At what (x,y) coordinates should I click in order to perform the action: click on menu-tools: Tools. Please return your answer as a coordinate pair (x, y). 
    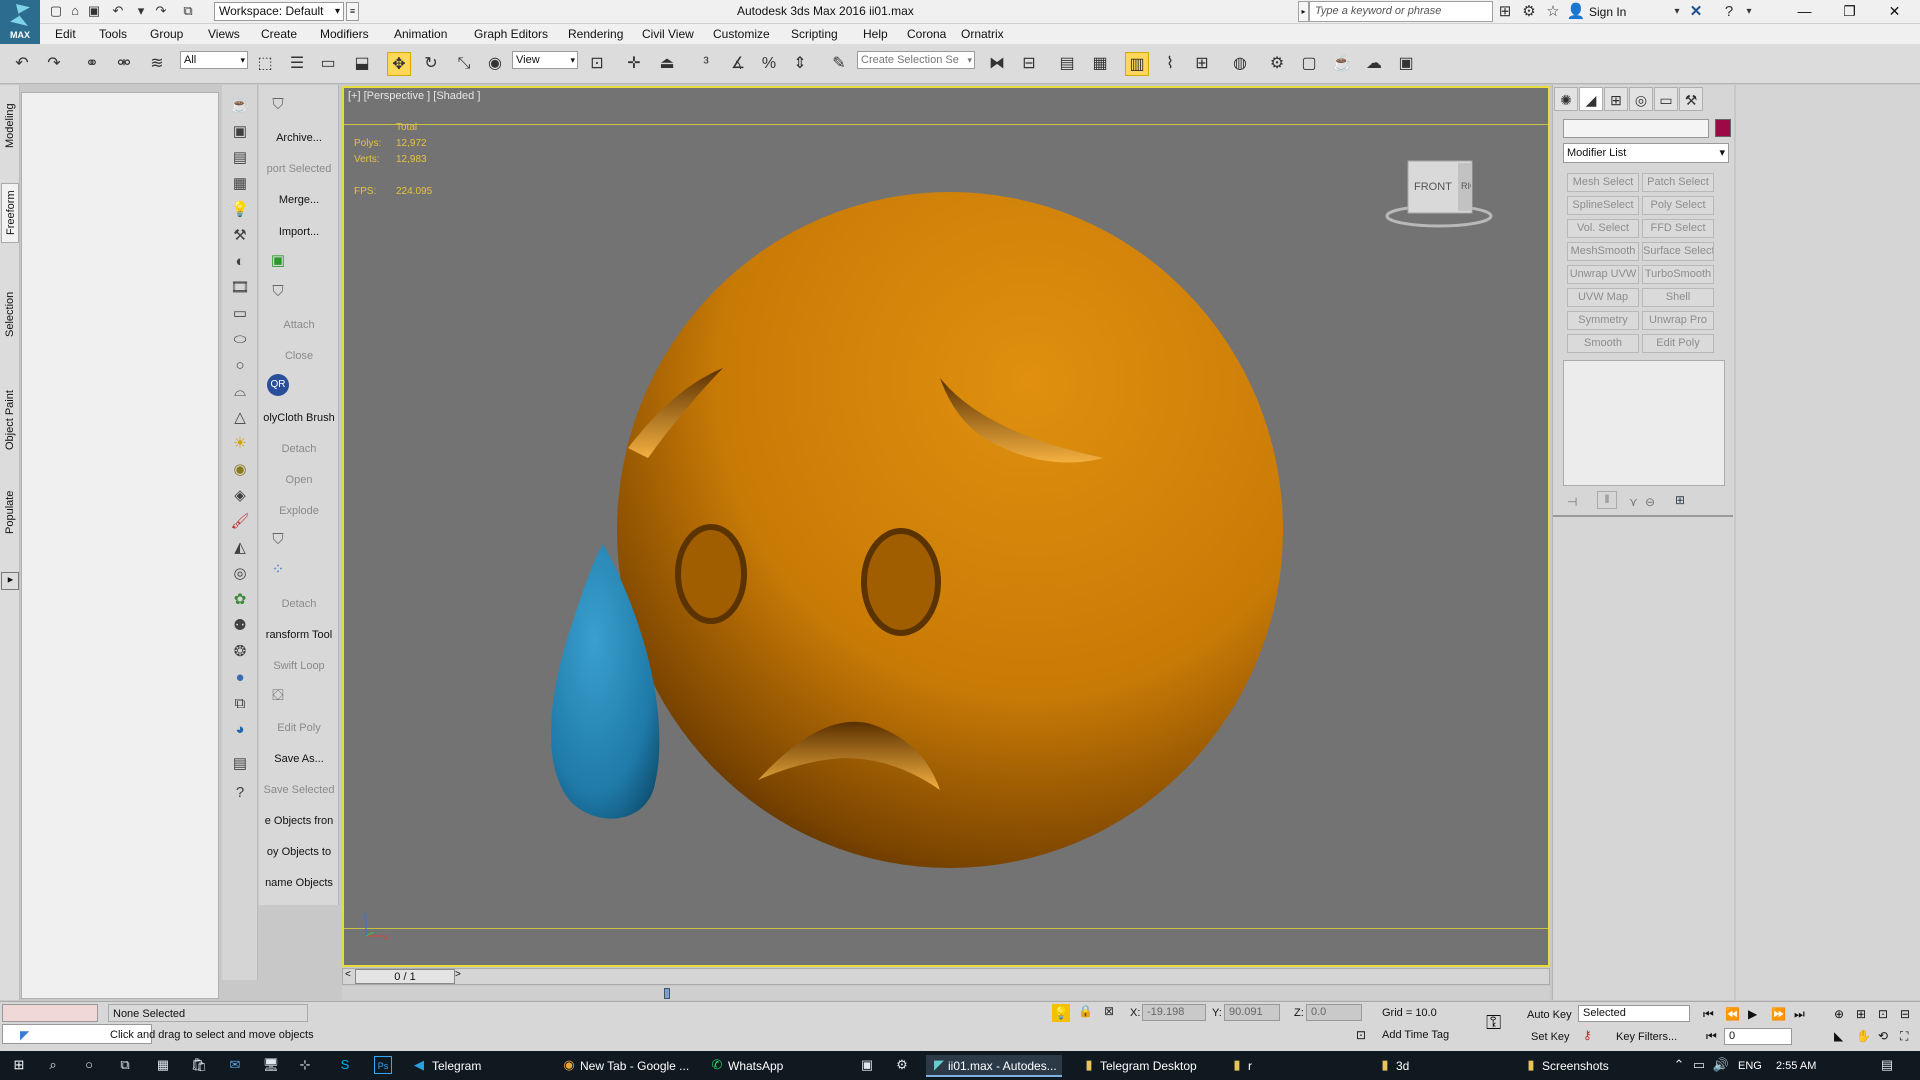
    Looking at the image, I should click on (113, 34).